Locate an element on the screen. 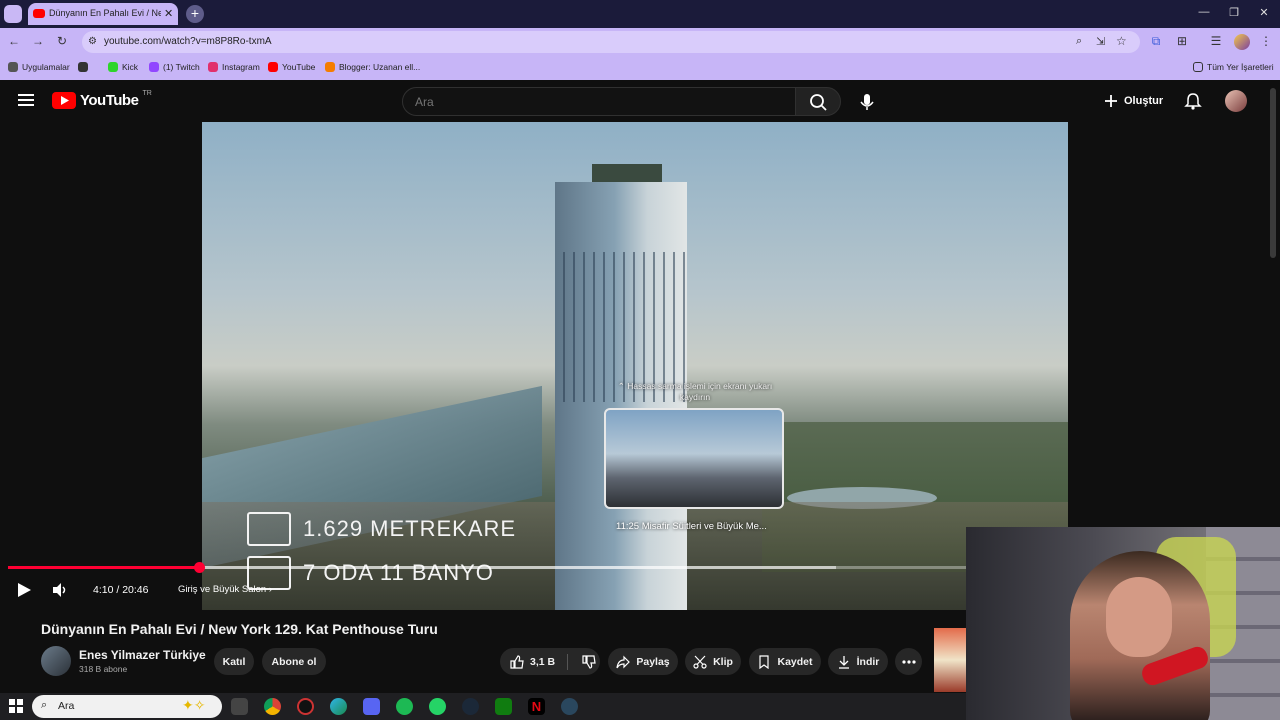 This screenshot has height=720, width=1280. like-count: 3,1 B is located at coordinates (543, 661).